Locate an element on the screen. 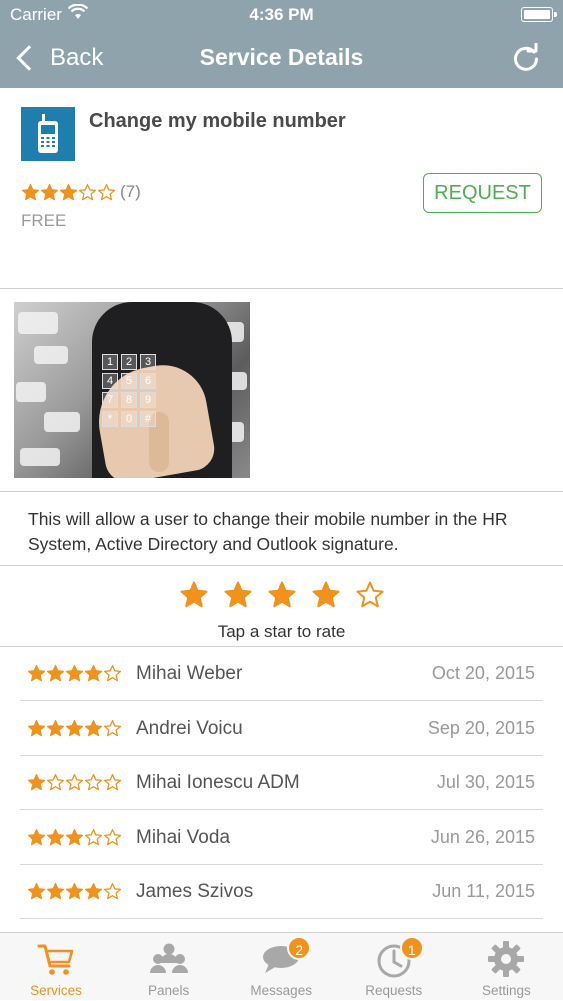  reviewer-name: Mihai Voda is located at coordinates (183, 837).